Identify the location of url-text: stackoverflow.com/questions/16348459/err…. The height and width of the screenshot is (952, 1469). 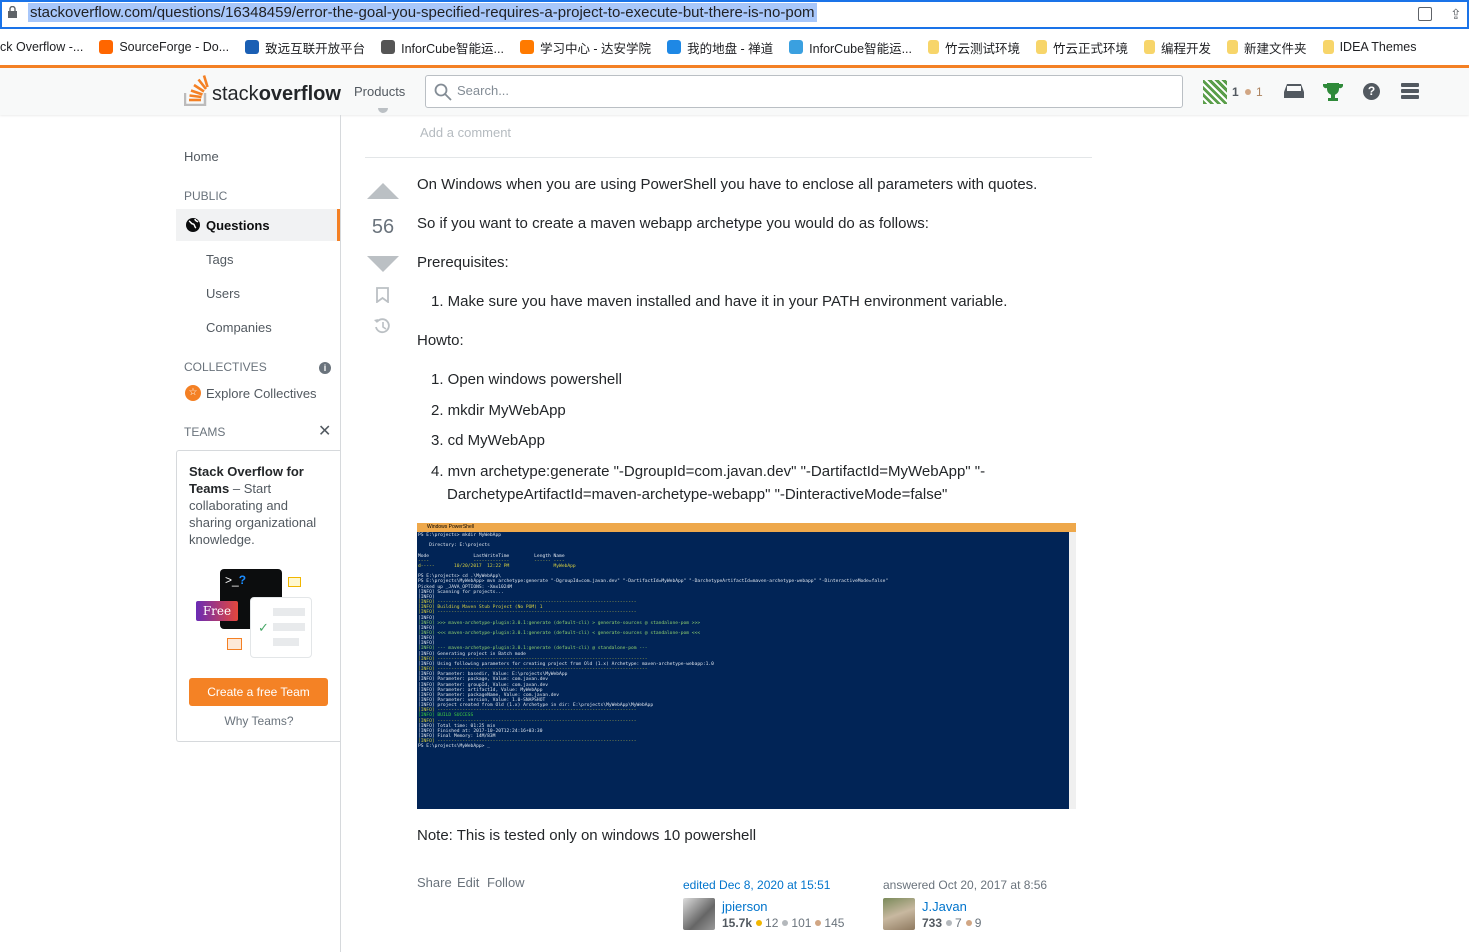
(422, 12).